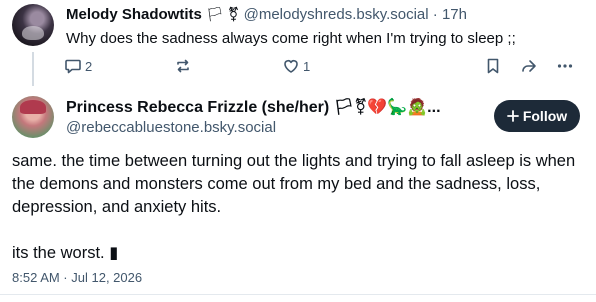  What do you see at coordinates (77, 277) in the screenshot?
I see `post-timestamp: 8:52 AM · Jul 12, 2026` at bounding box center [77, 277].